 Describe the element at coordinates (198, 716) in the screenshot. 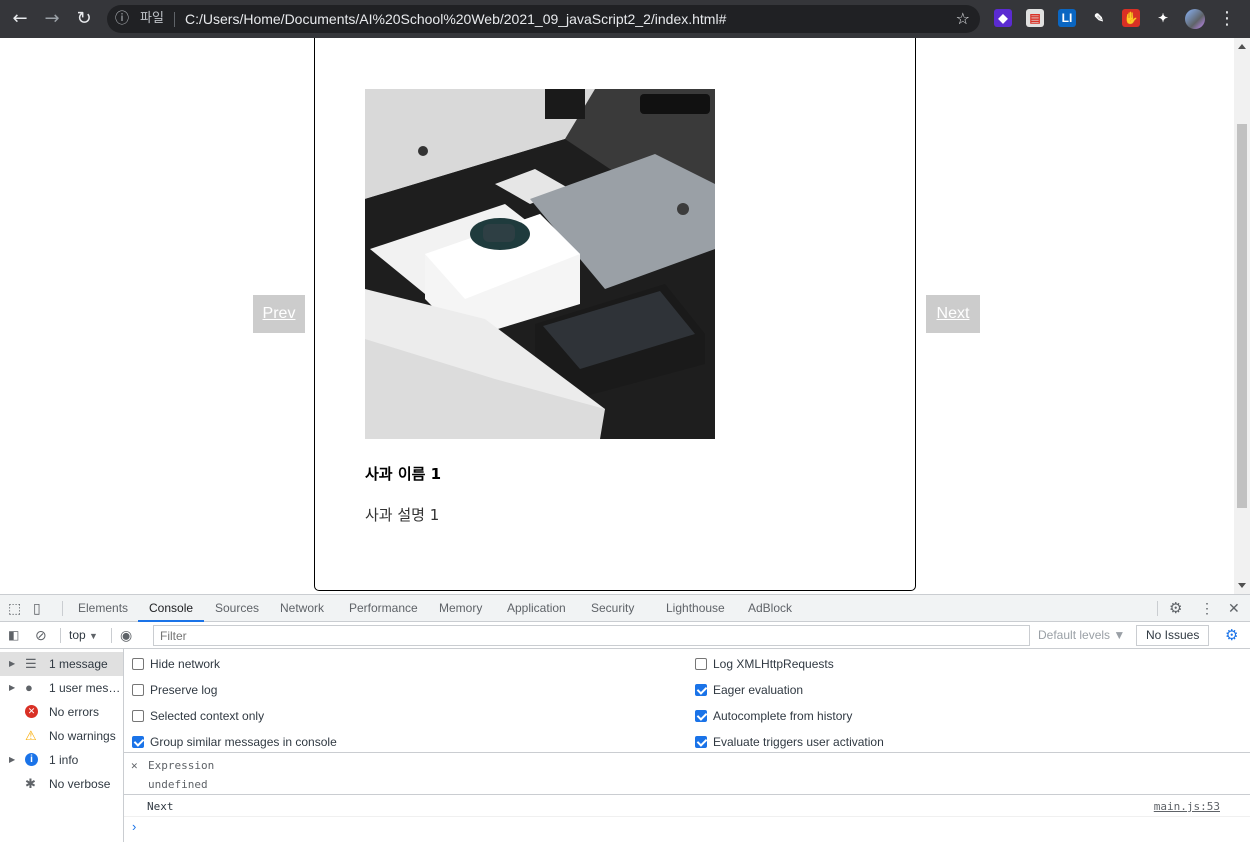

I see `setting-settings_left-2: Selected context only` at that location.